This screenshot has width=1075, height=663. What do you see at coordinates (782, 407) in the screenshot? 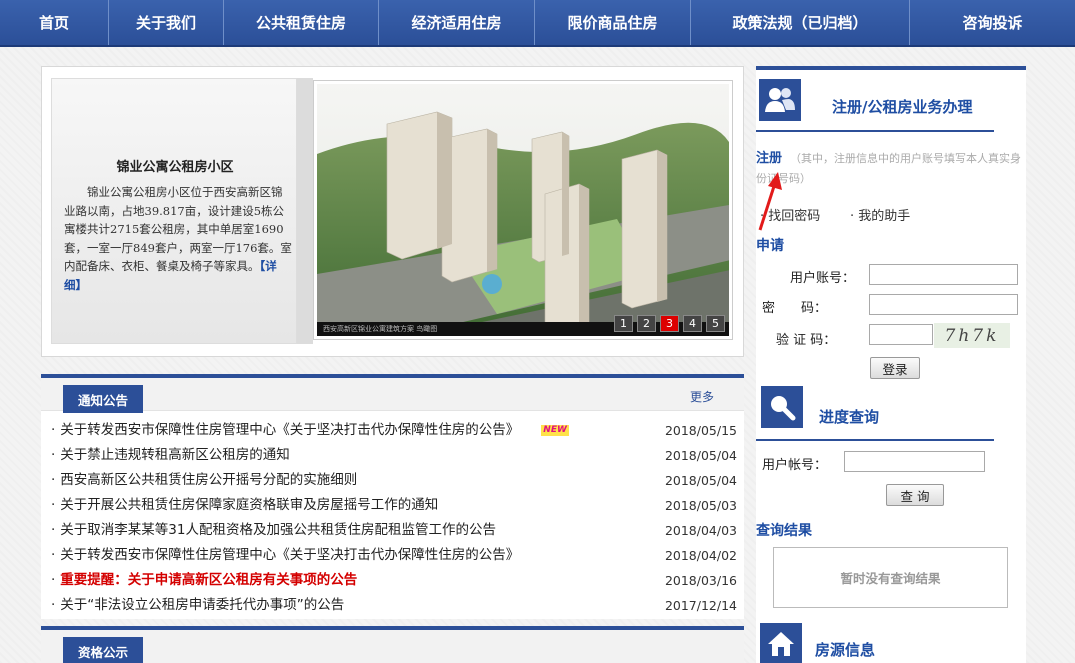
I see `search-icon` at bounding box center [782, 407].